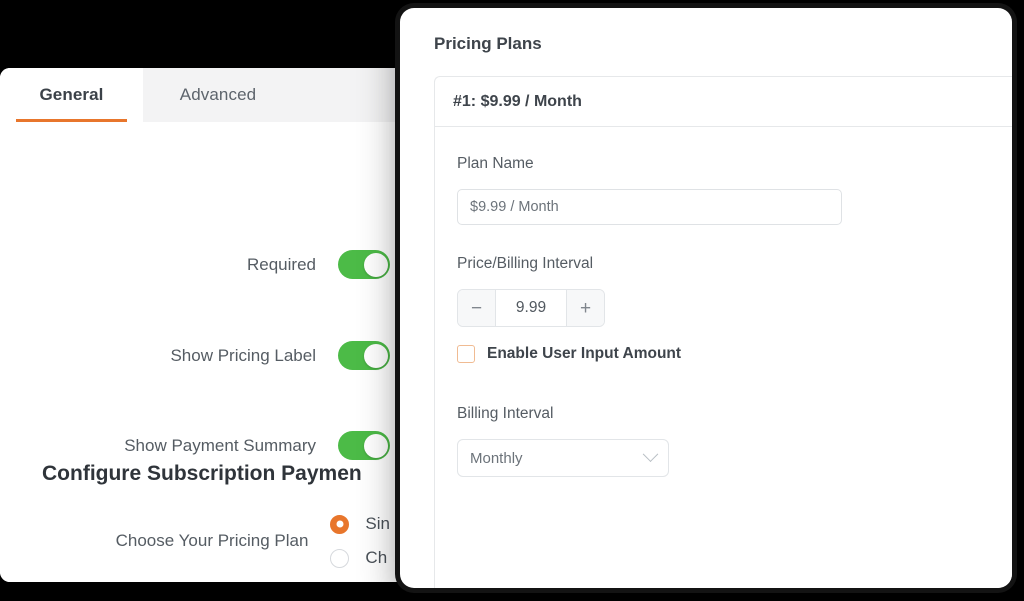  Describe the element at coordinates (466, 354) in the screenshot. I see `enable-user-input-amount-checkbox` at that location.